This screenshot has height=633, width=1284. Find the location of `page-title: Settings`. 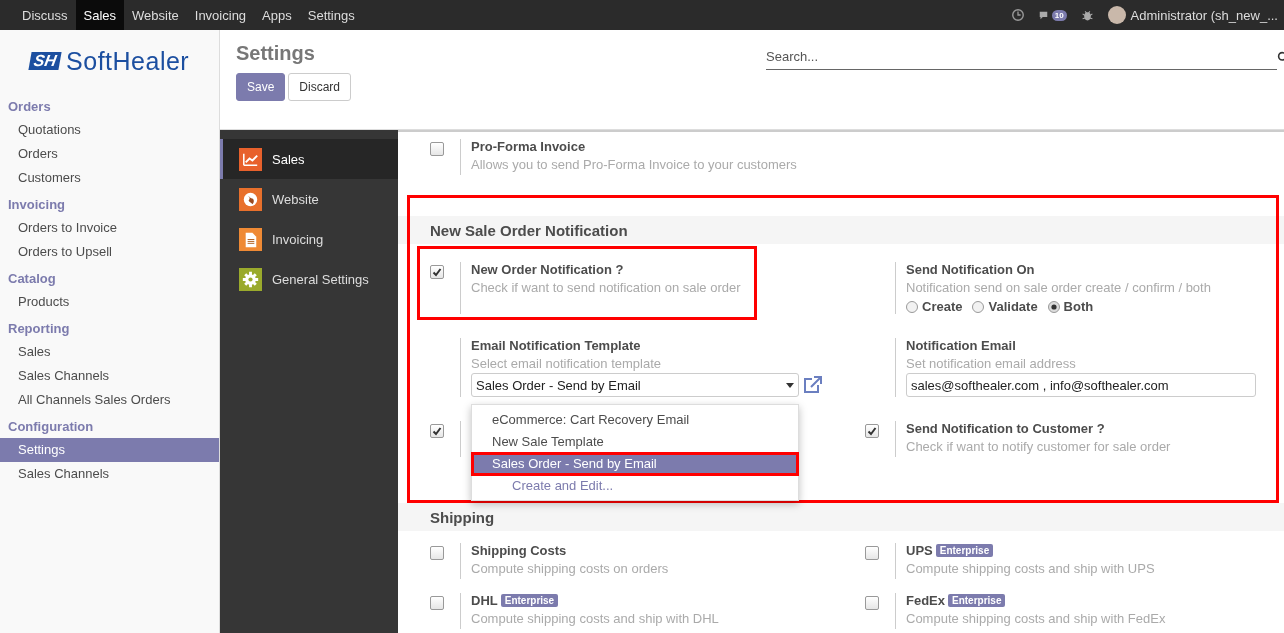

page-title: Settings is located at coordinates (276, 53).